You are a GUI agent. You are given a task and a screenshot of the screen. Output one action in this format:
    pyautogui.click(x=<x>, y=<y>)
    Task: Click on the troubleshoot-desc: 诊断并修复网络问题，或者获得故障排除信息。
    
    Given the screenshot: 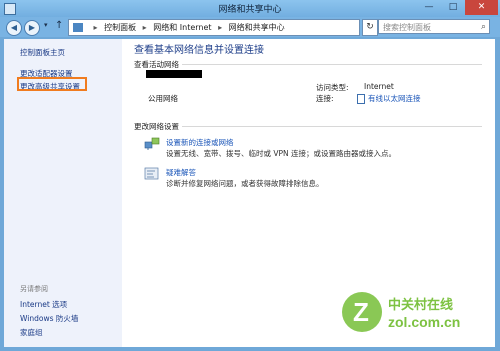 What is the action you would take?
    pyautogui.click(x=245, y=183)
    